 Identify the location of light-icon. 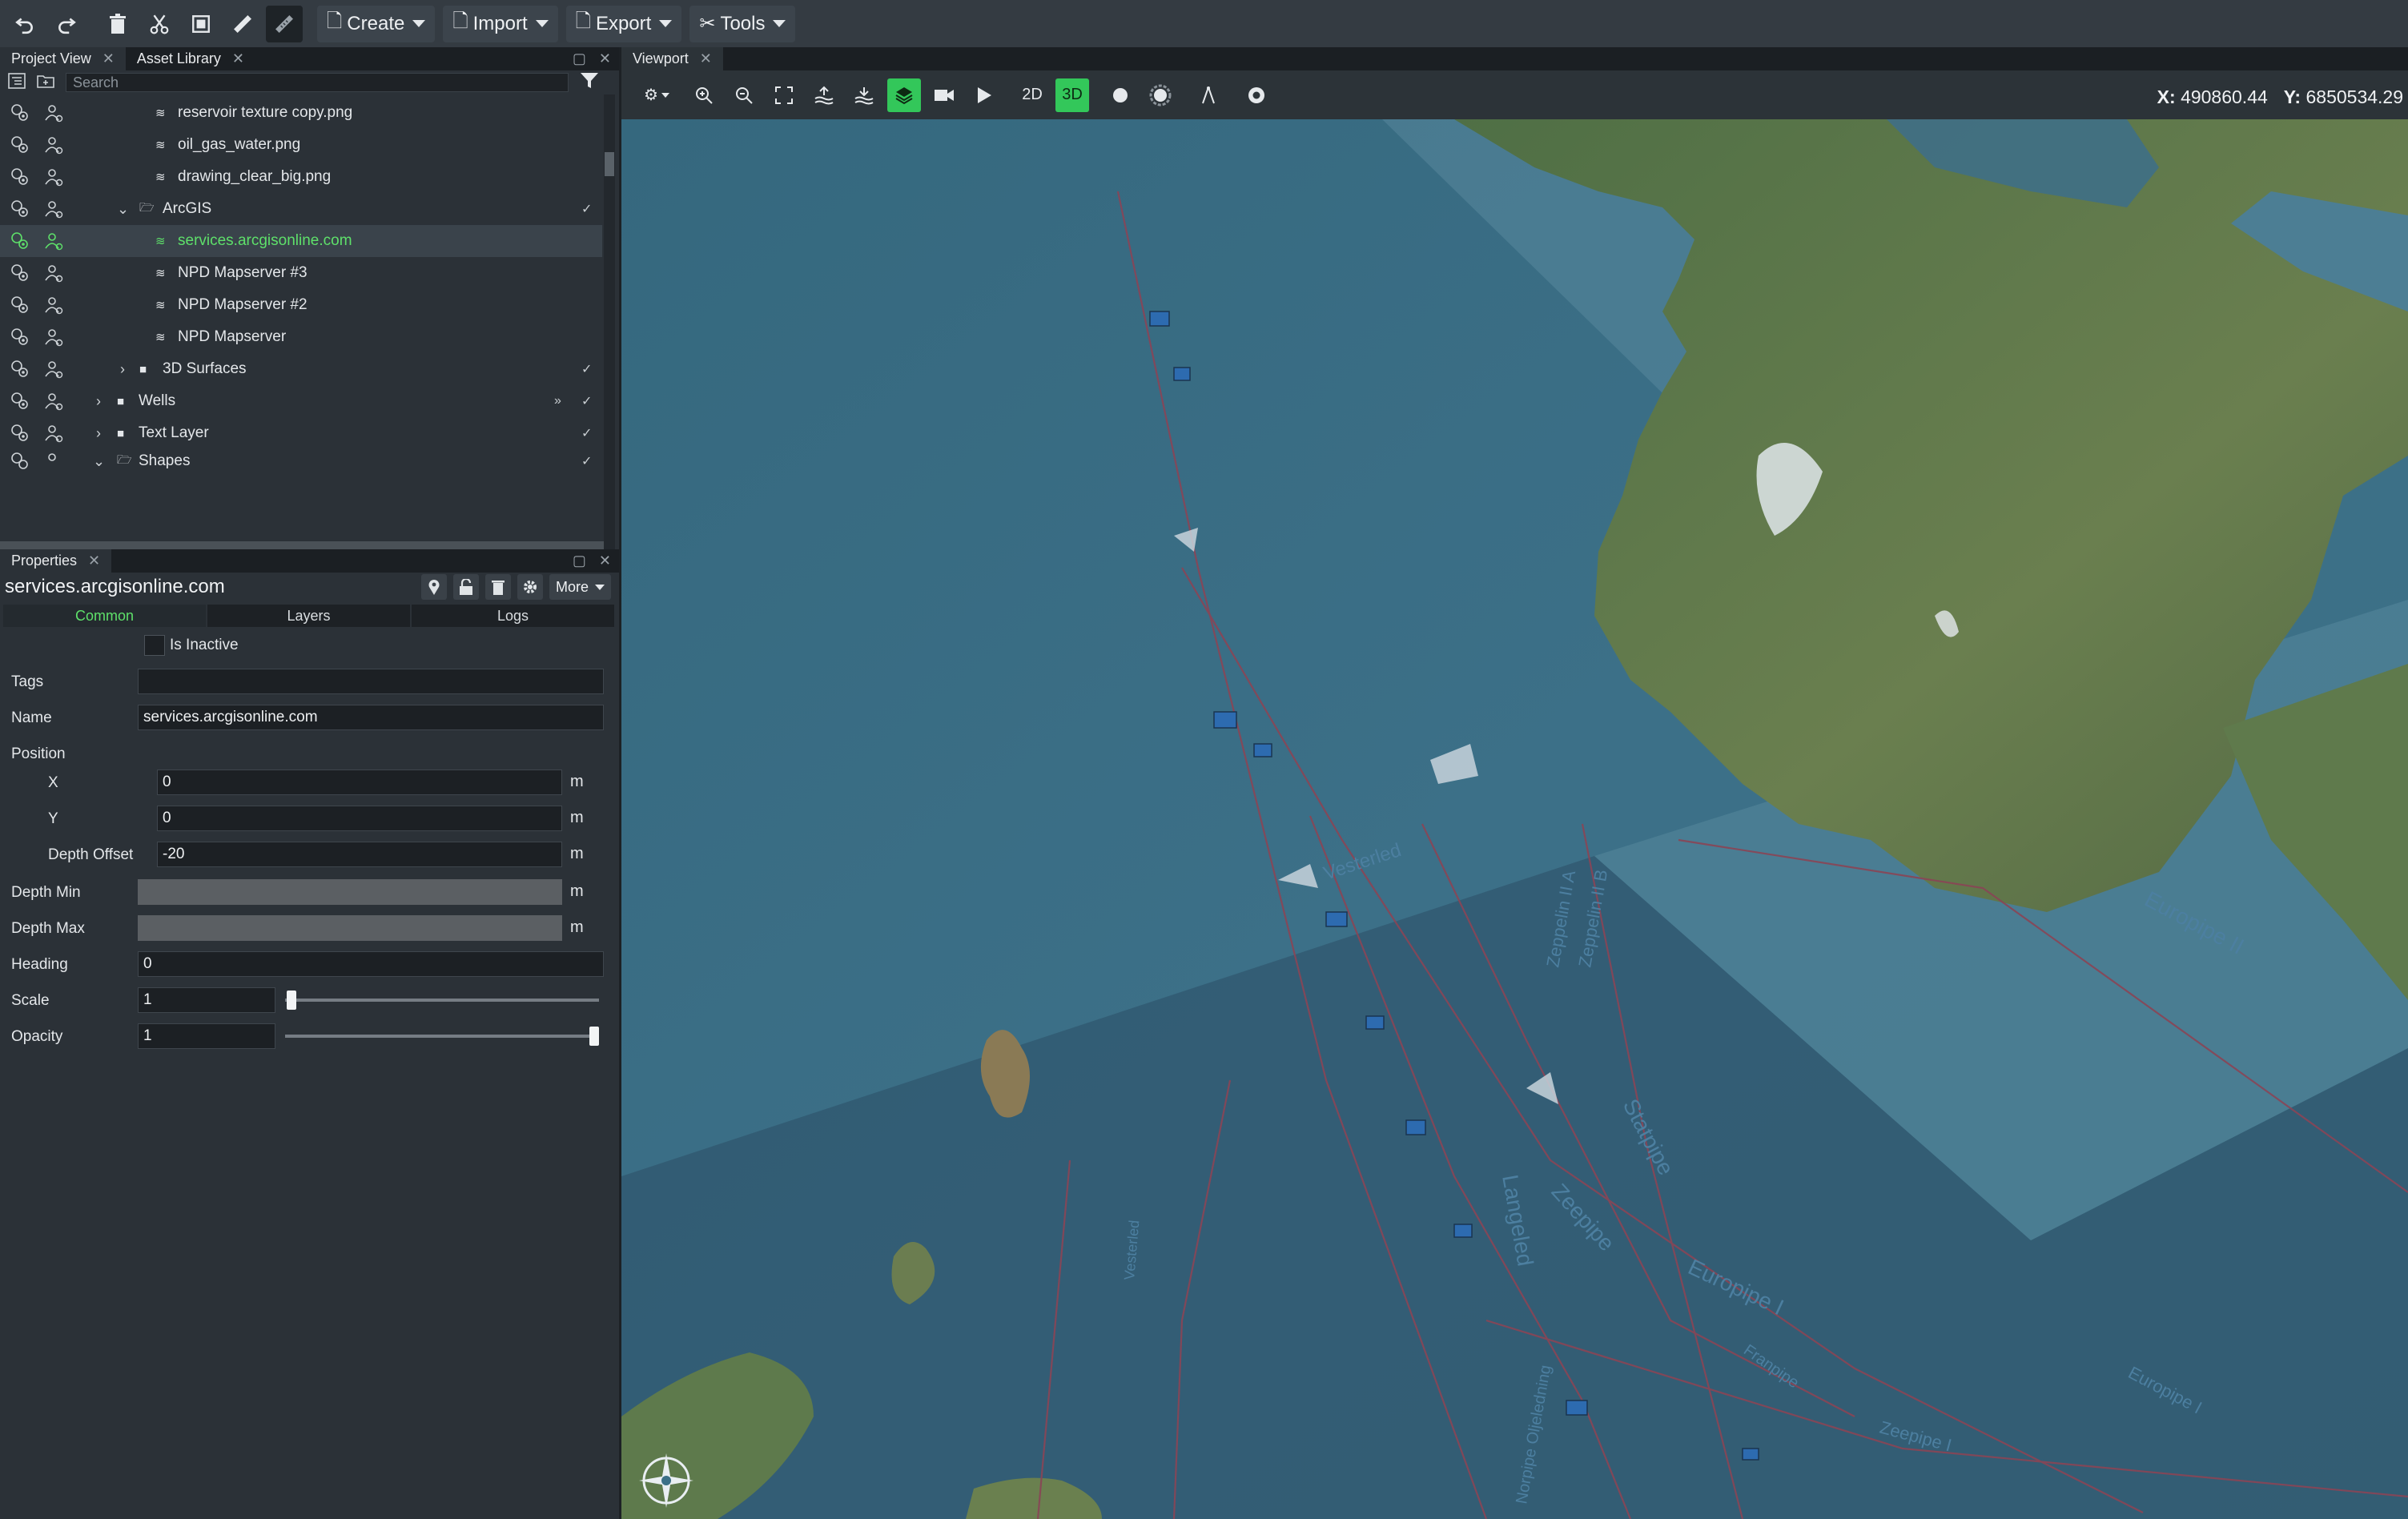
(1161, 95).